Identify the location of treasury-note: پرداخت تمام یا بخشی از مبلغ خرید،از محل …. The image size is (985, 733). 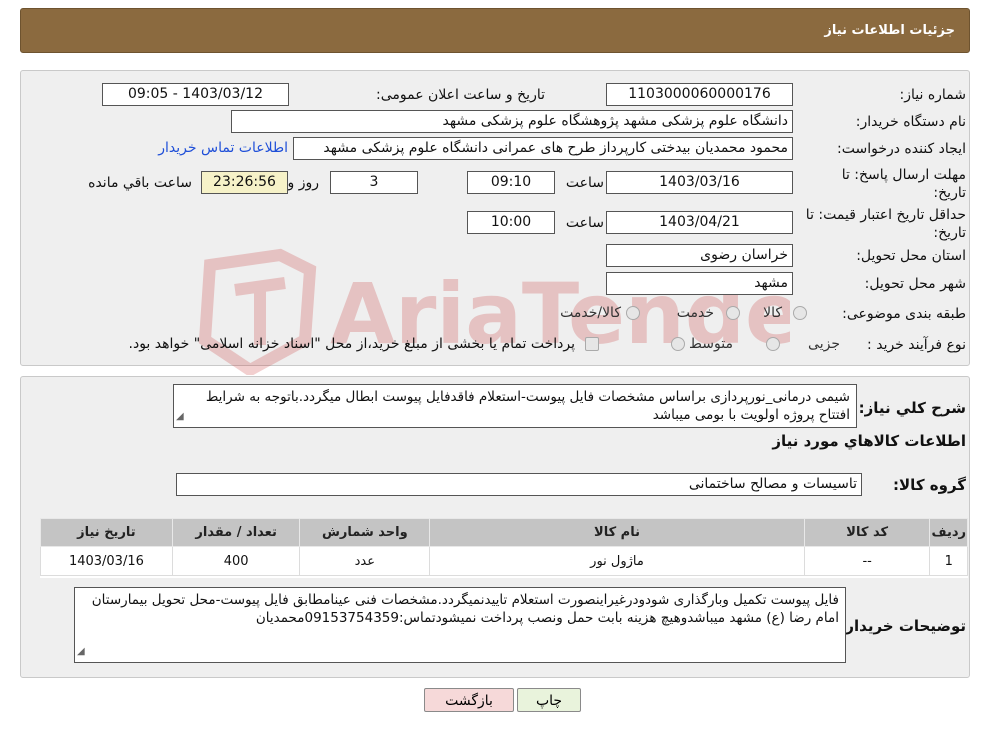
(351, 344).